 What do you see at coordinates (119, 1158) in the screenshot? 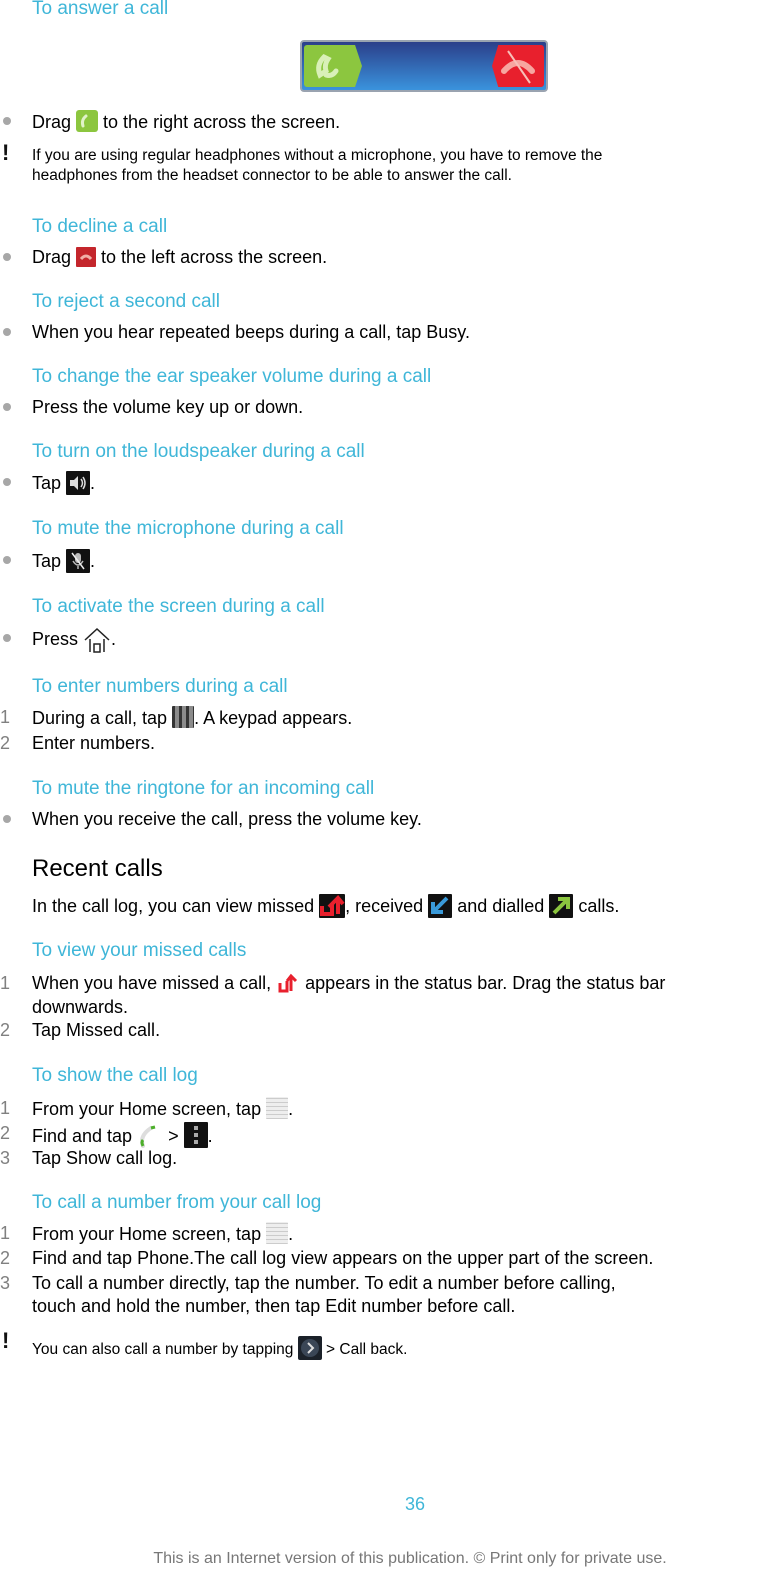
I see `show-call-log-label: Show call log` at bounding box center [119, 1158].